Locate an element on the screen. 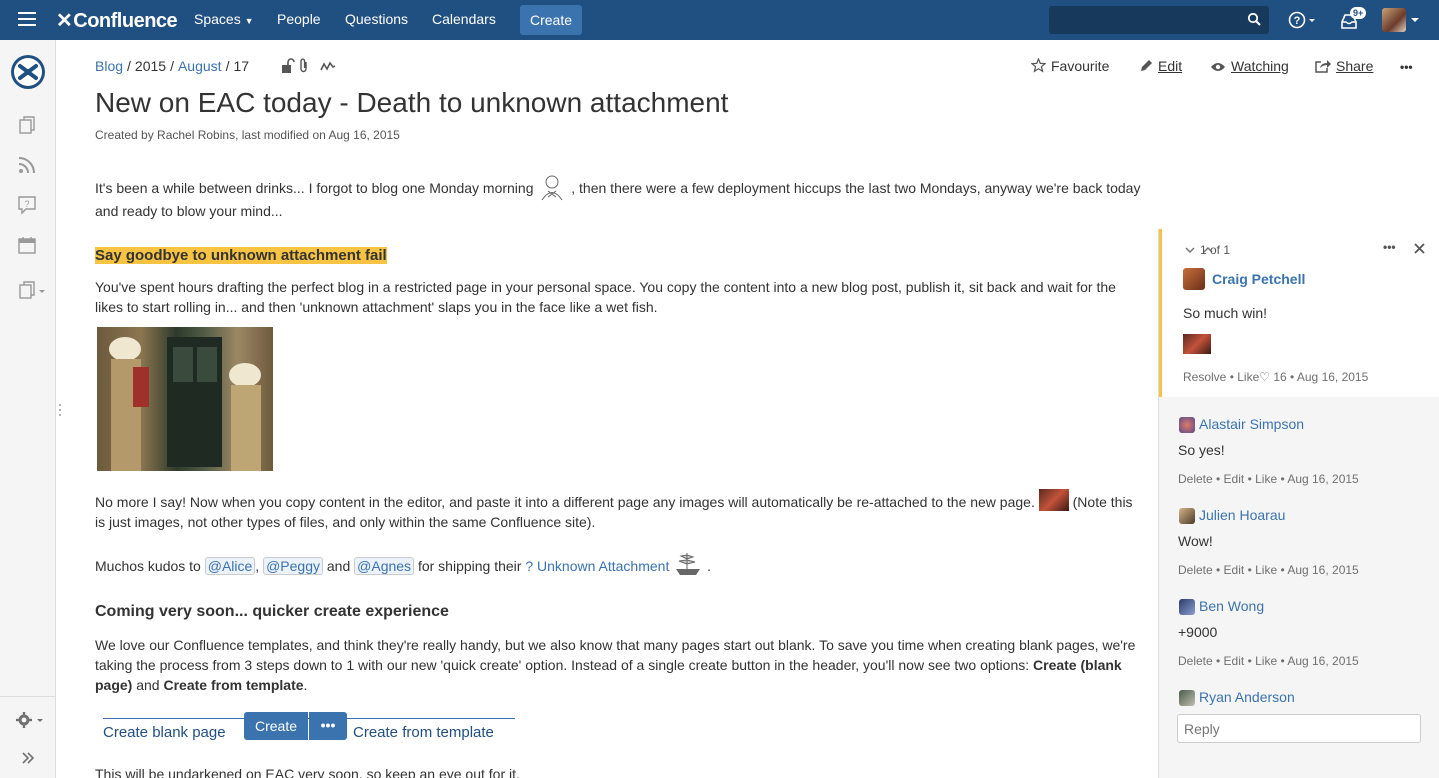 This screenshot has width=1439, height=778. nav-spaces-label: Spaces is located at coordinates (217, 19).